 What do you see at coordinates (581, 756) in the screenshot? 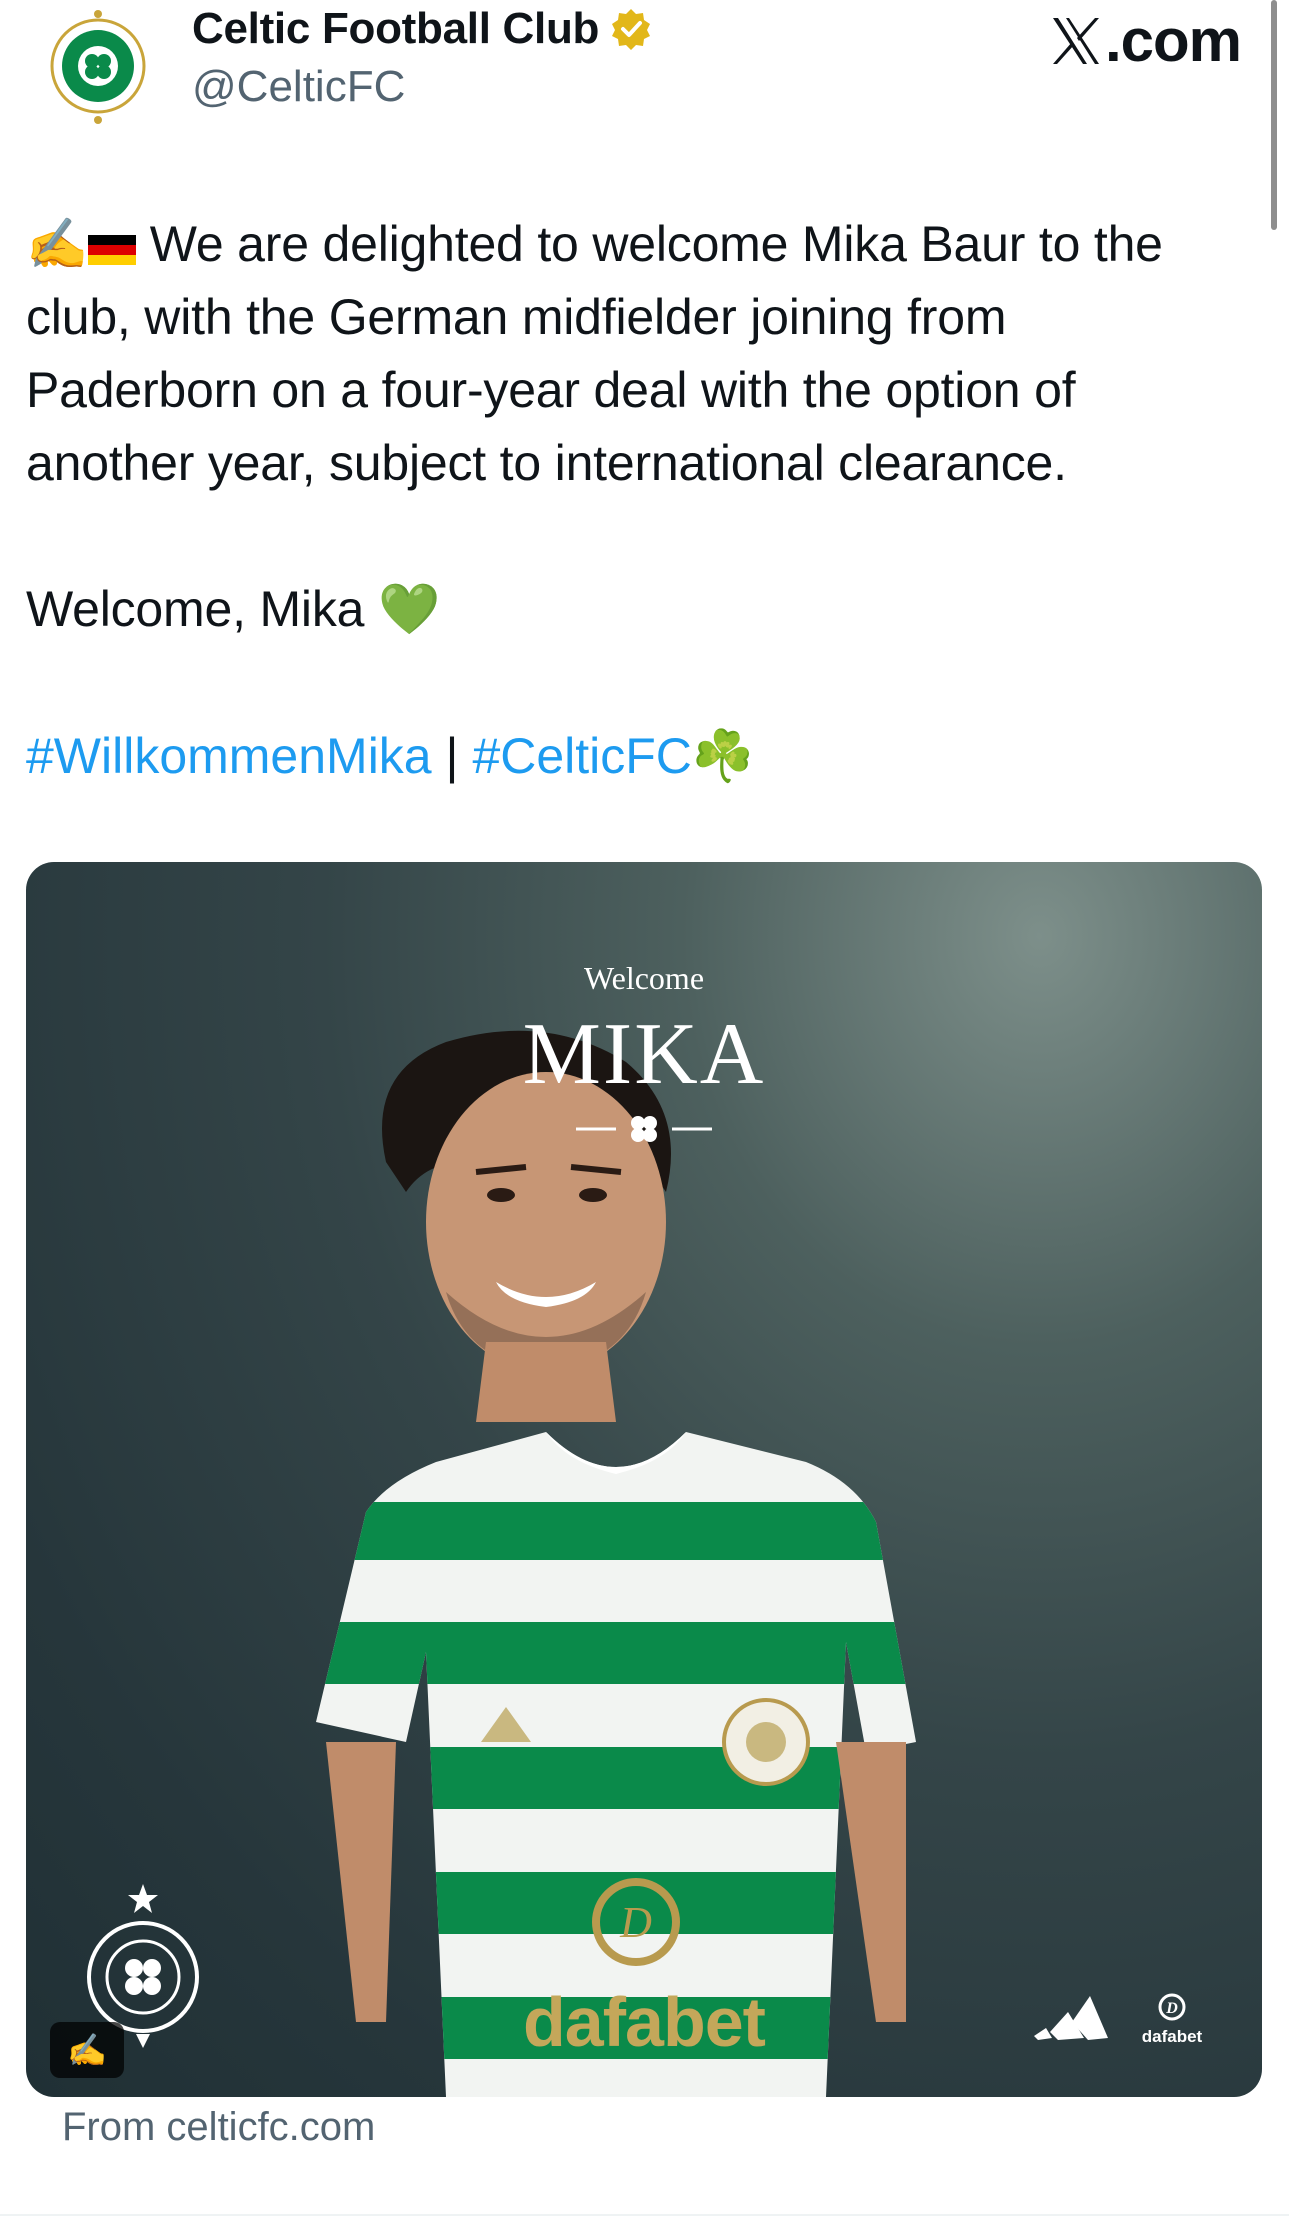
I see `hashtag-celticfc: #CelticFC` at bounding box center [581, 756].